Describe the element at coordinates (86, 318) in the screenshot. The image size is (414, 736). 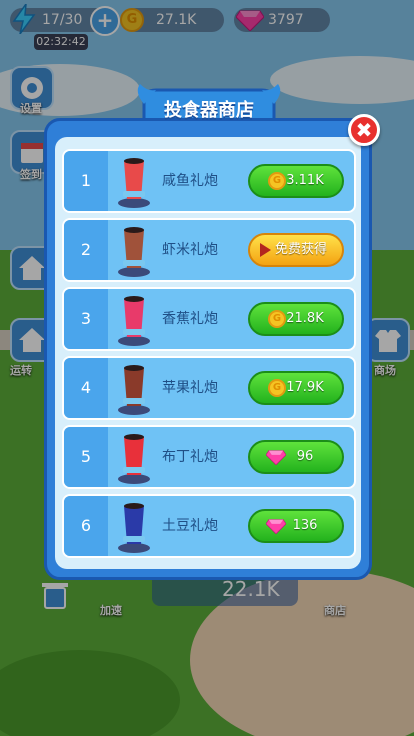
I see `item-index: 3` at that location.